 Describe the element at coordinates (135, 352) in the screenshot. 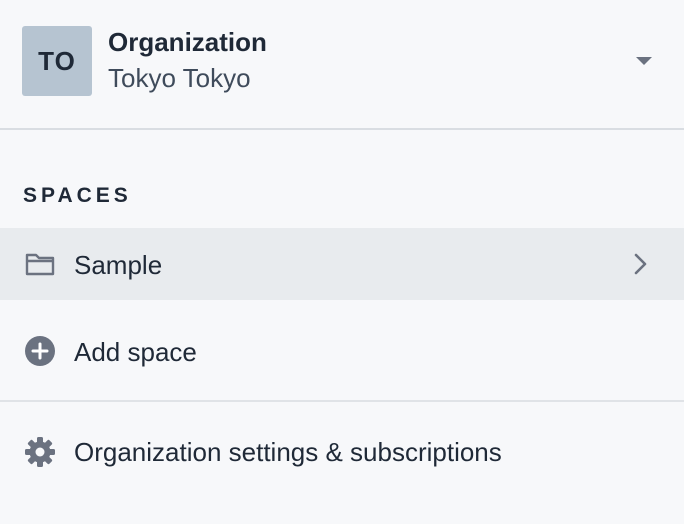

I see `add-space-label: Add space` at that location.